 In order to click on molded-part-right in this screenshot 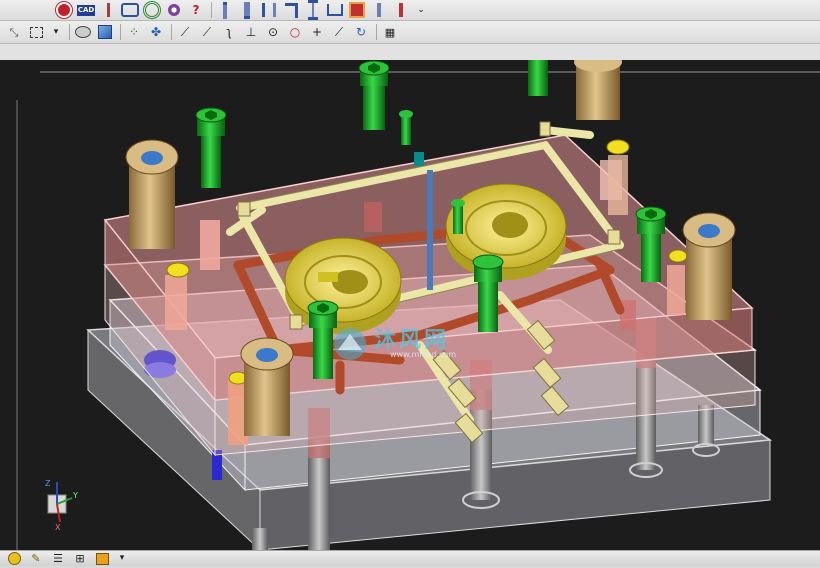, I will do `click(506, 231)`.